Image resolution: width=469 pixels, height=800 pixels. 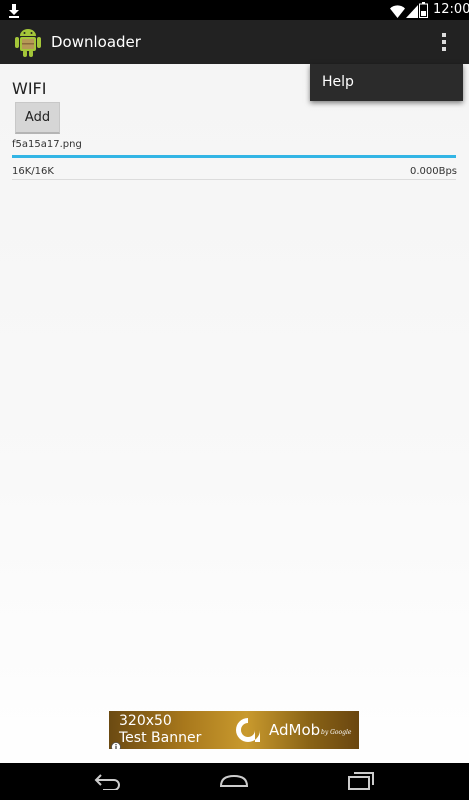 What do you see at coordinates (234, 10) in the screenshot?
I see `status-bar: 12:00` at bounding box center [234, 10].